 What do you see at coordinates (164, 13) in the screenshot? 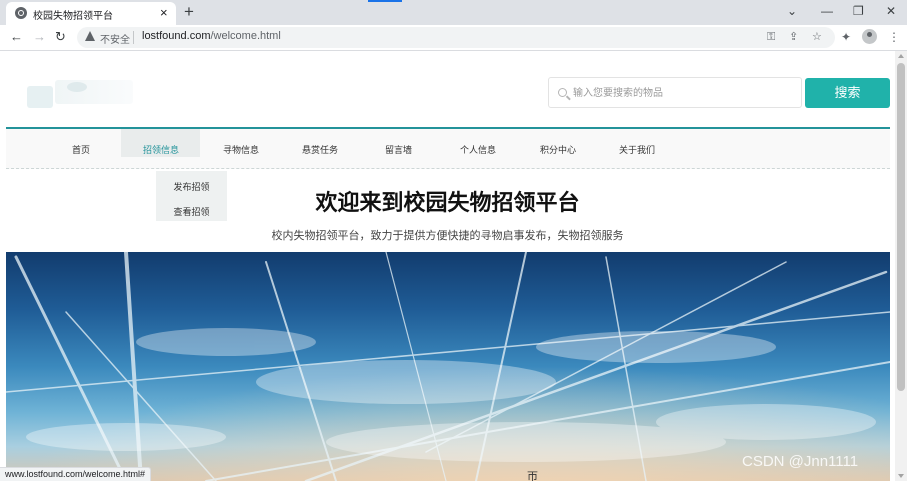
I see `tab-close-icon: ×` at bounding box center [164, 13].